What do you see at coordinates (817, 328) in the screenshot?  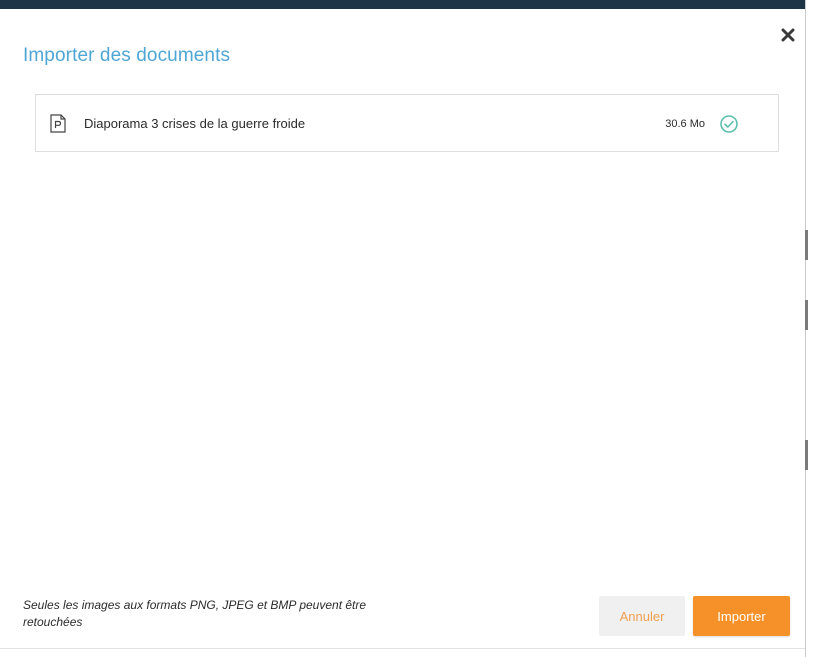 I see `background-right-edge` at bounding box center [817, 328].